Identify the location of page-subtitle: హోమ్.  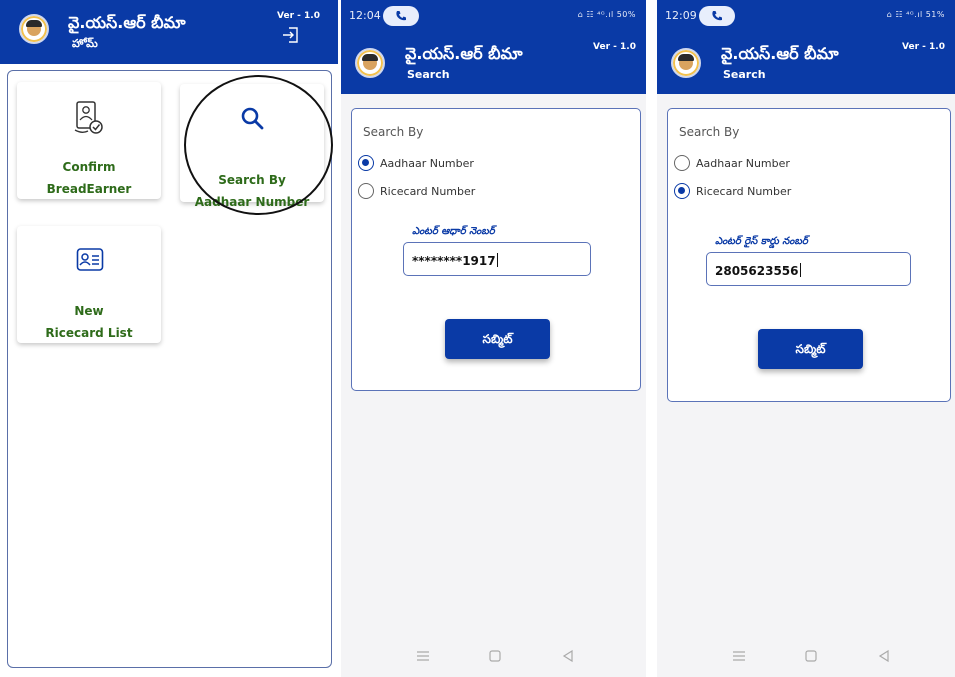
(85, 43).